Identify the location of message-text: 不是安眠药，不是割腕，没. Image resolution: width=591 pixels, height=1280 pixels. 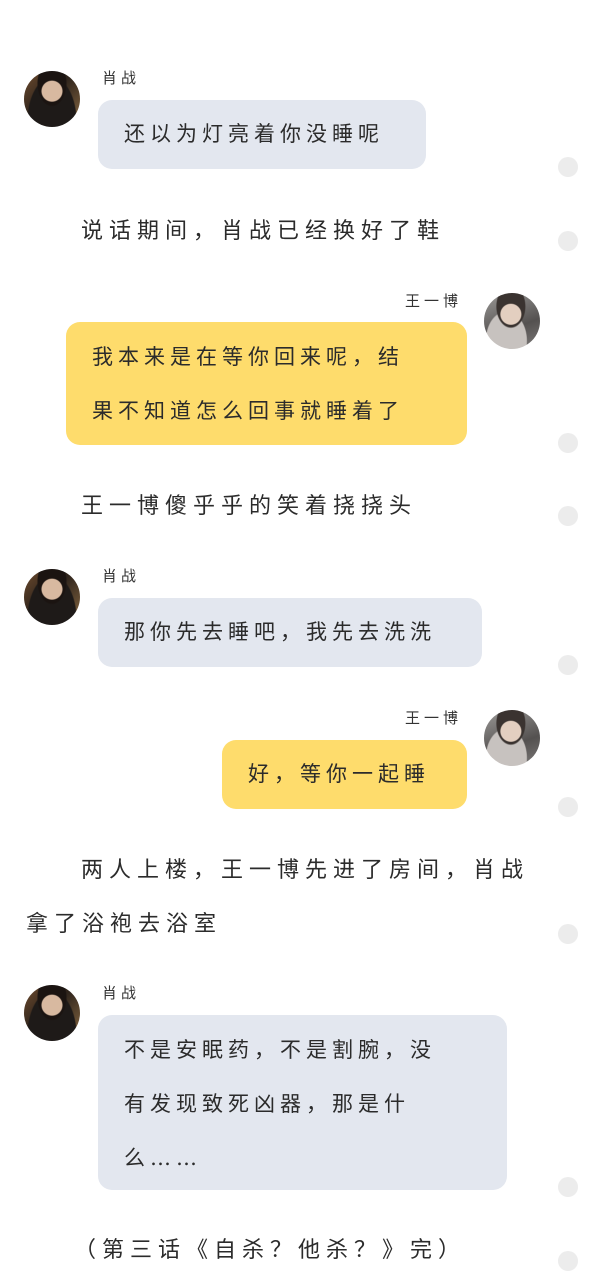
(280, 1050).